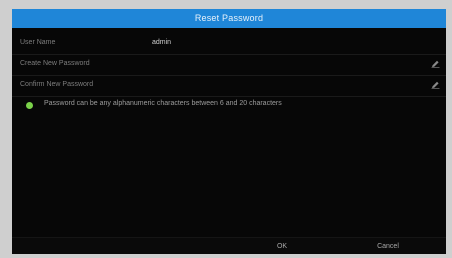 The width and height of the screenshot is (452, 258). Describe the element at coordinates (38, 42) in the screenshot. I see `user-name-label: User Name` at that location.